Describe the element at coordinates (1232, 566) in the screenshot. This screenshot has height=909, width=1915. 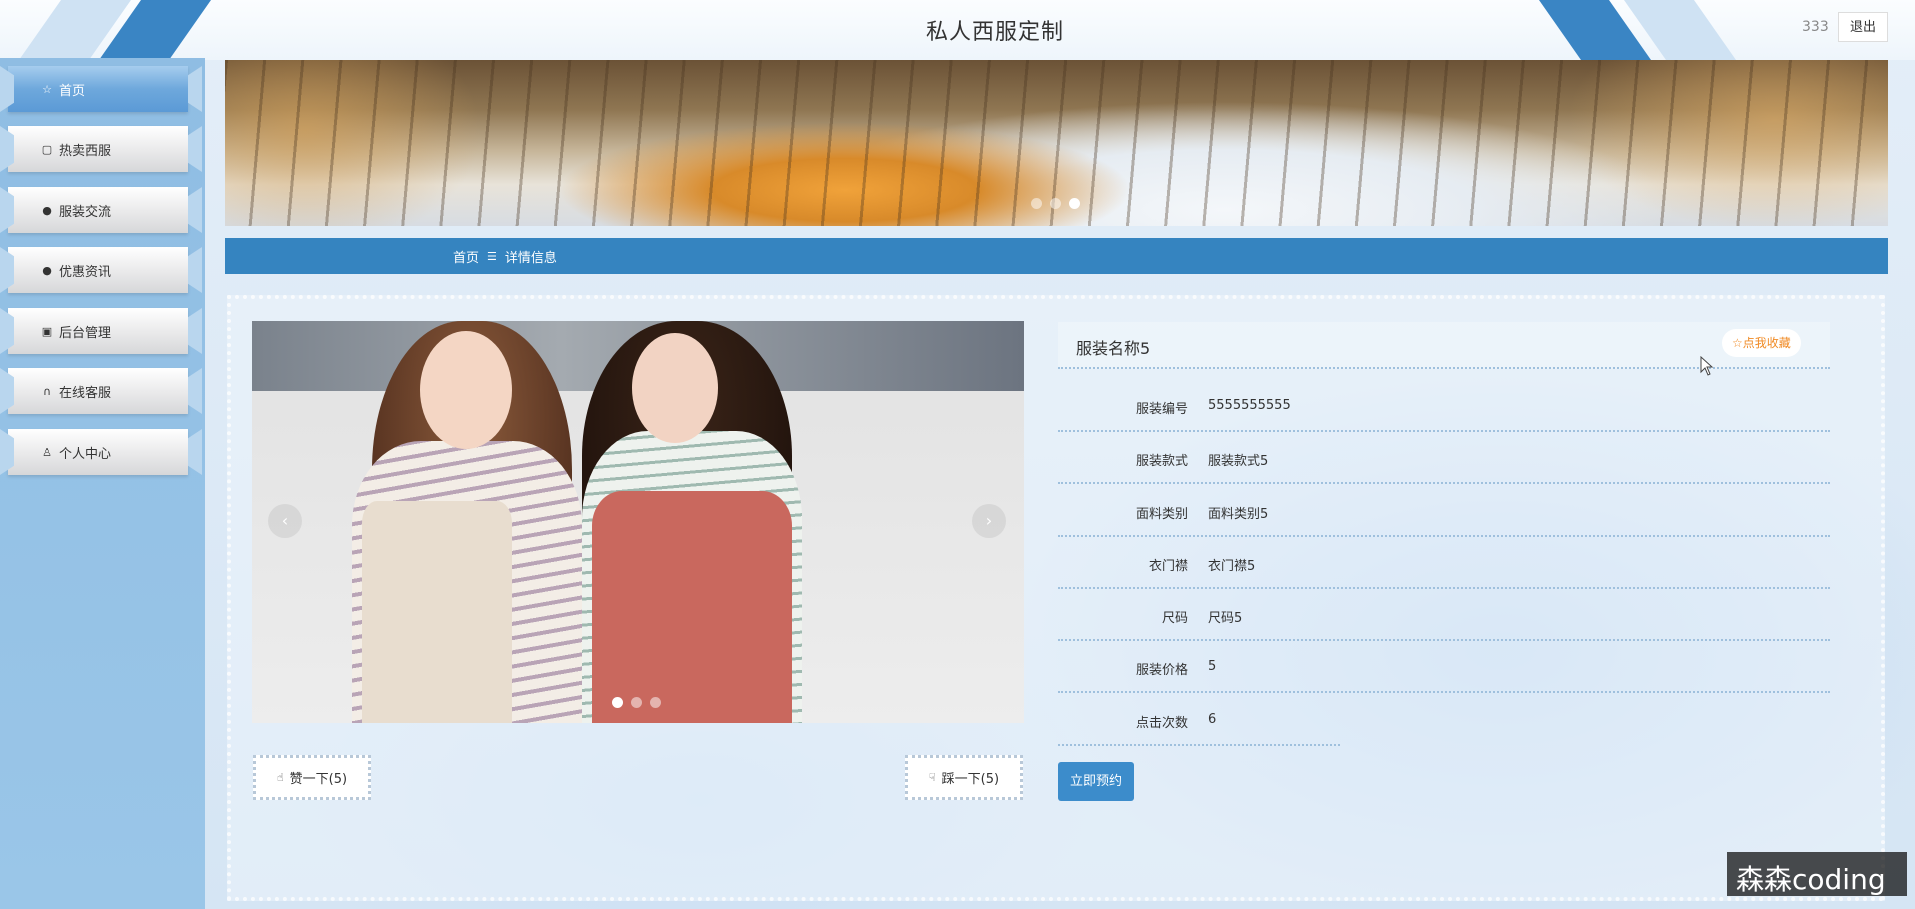
I see `field-value: 衣门襟5` at that location.